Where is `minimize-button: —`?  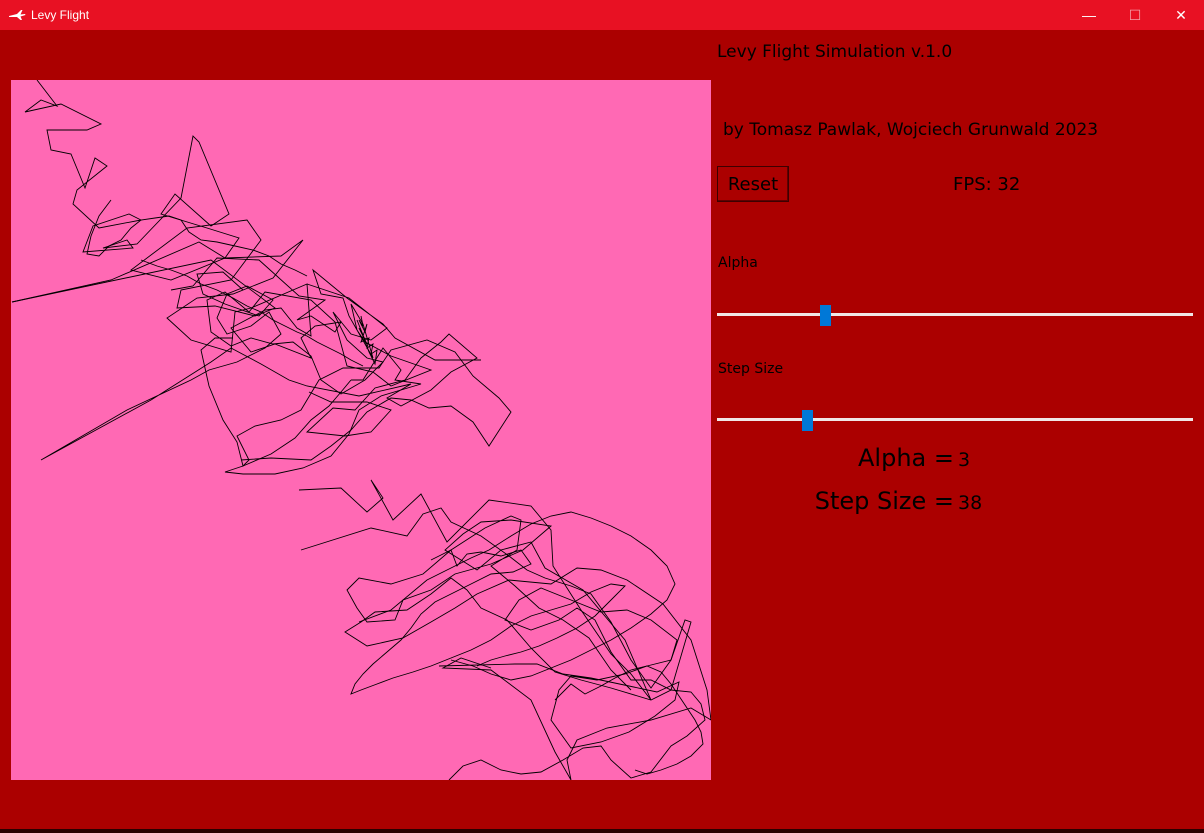
minimize-button: — is located at coordinates (1089, 15).